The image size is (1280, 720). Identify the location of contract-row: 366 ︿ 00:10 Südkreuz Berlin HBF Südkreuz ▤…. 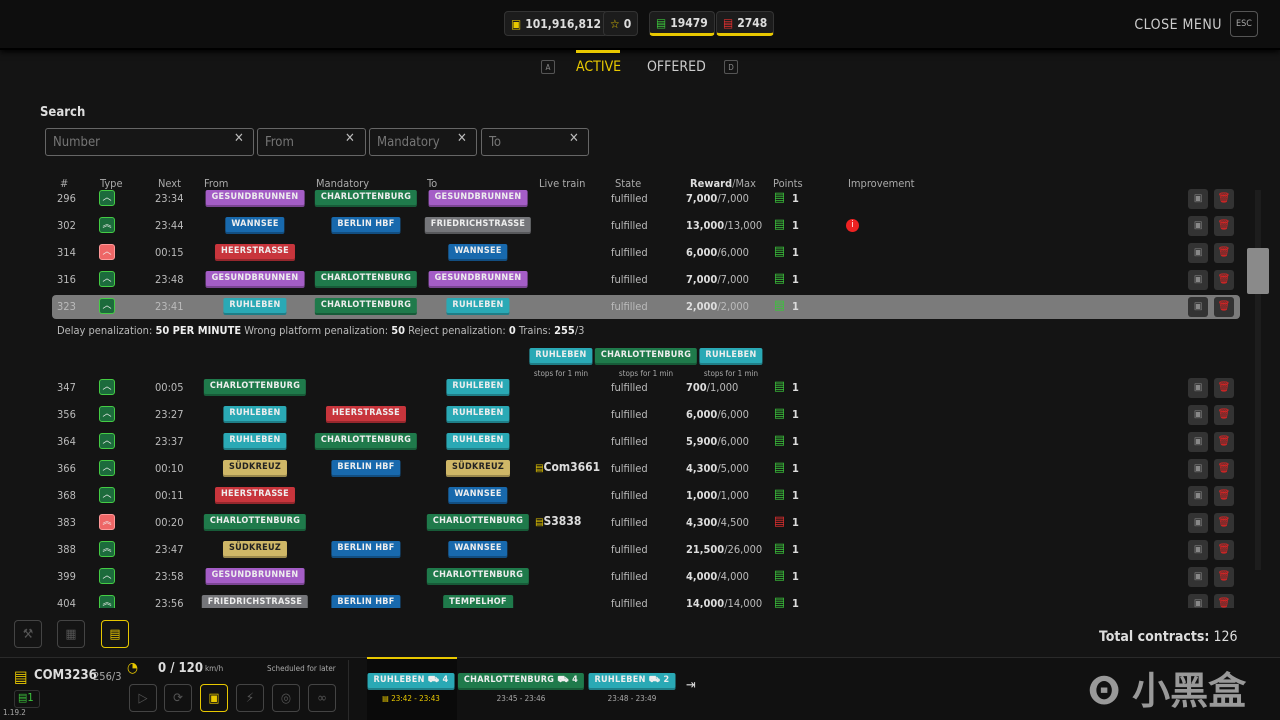
(646, 469).